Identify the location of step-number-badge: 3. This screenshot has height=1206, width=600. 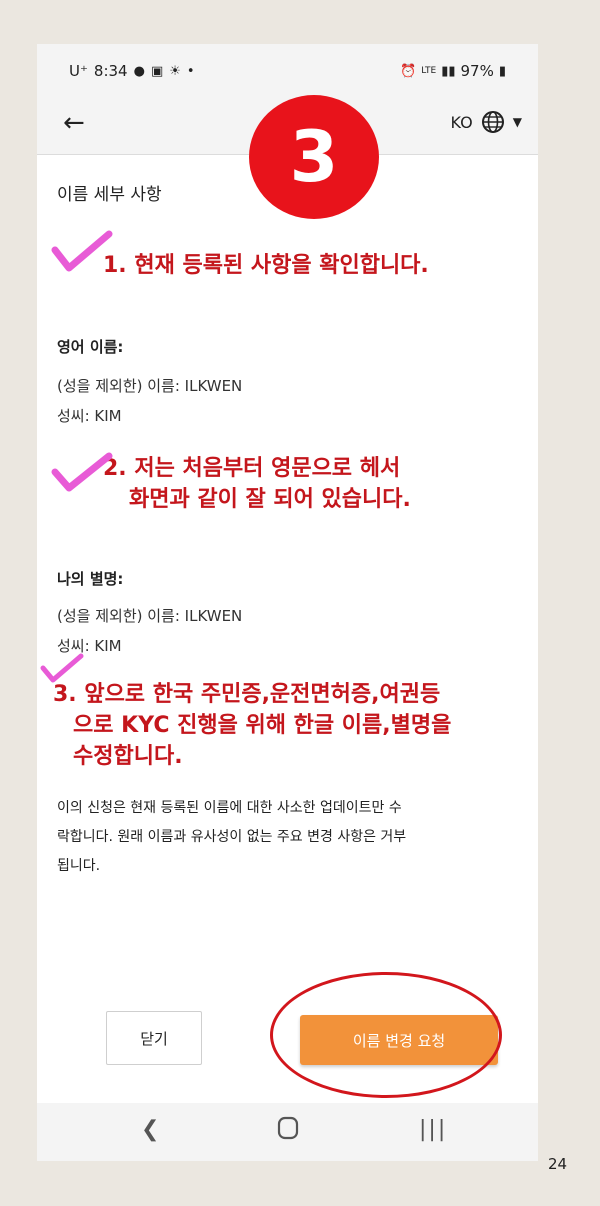
(314, 157).